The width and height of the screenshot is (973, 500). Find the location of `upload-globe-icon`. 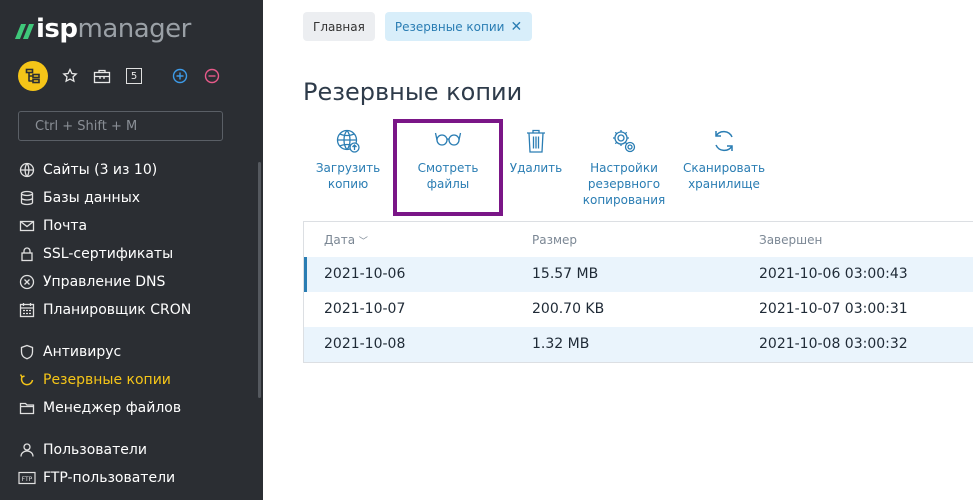

upload-globe-icon is located at coordinates (348, 142).